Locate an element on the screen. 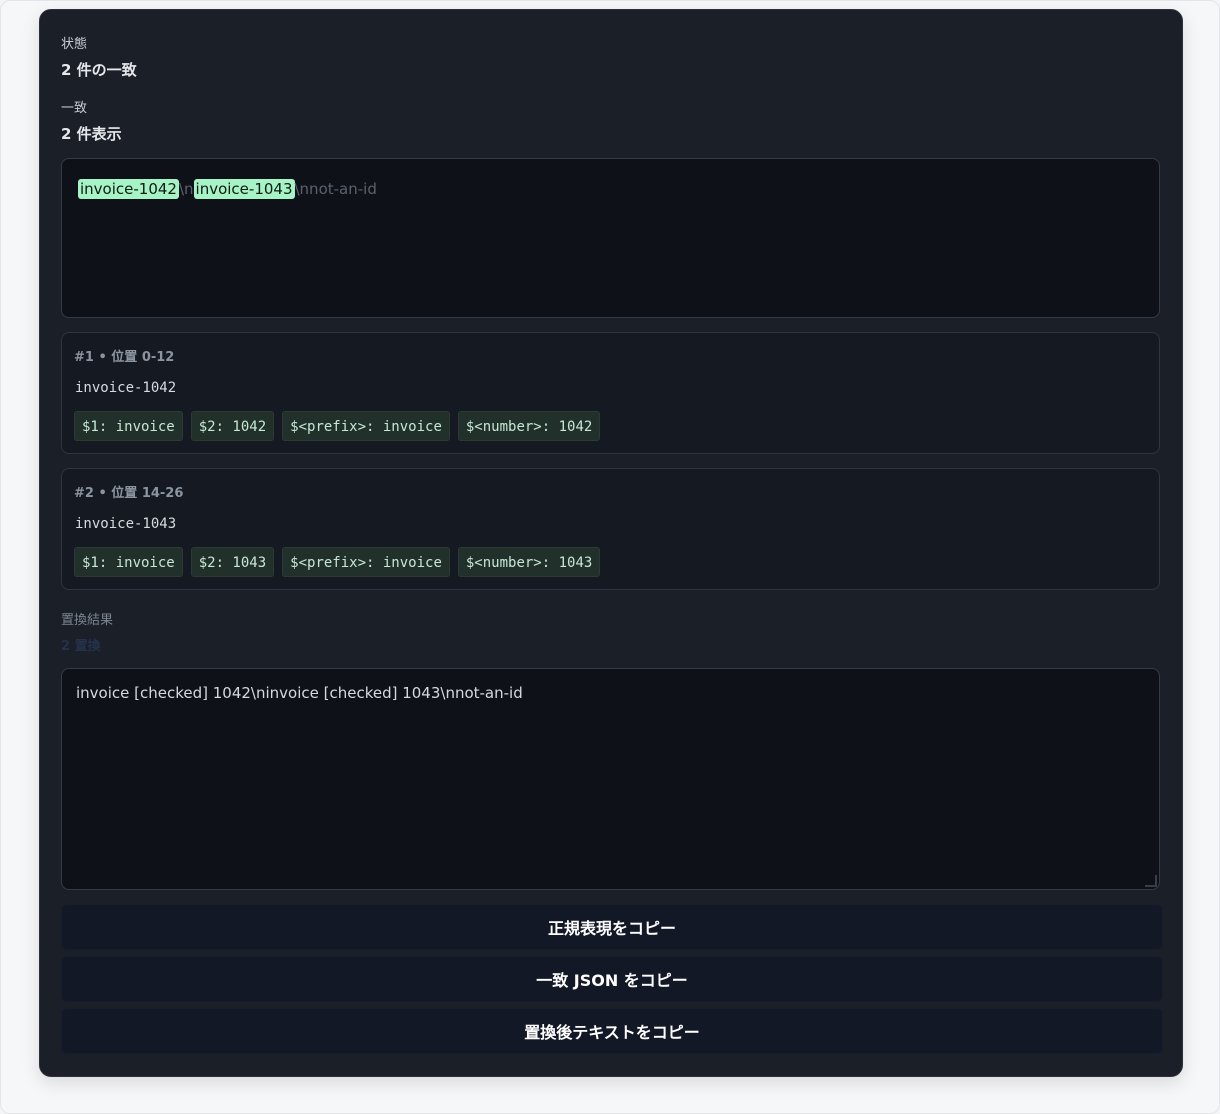 The width and height of the screenshot is (1220, 1114). group-chip: $2: 1042 is located at coordinates (232, 426).